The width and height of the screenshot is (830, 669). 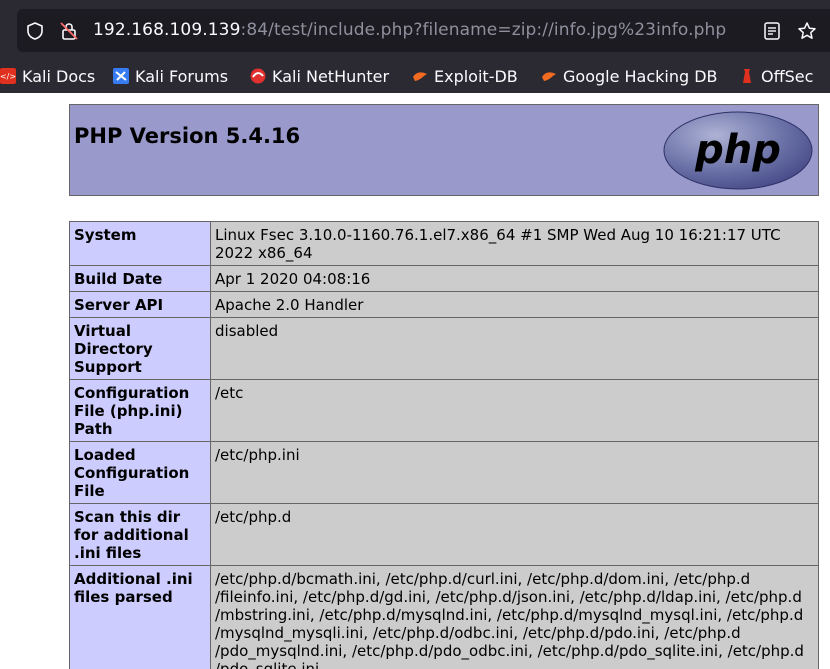 I want to click on table-row: Server API Apache 2.0 Handler, so click(x=444, y=304).